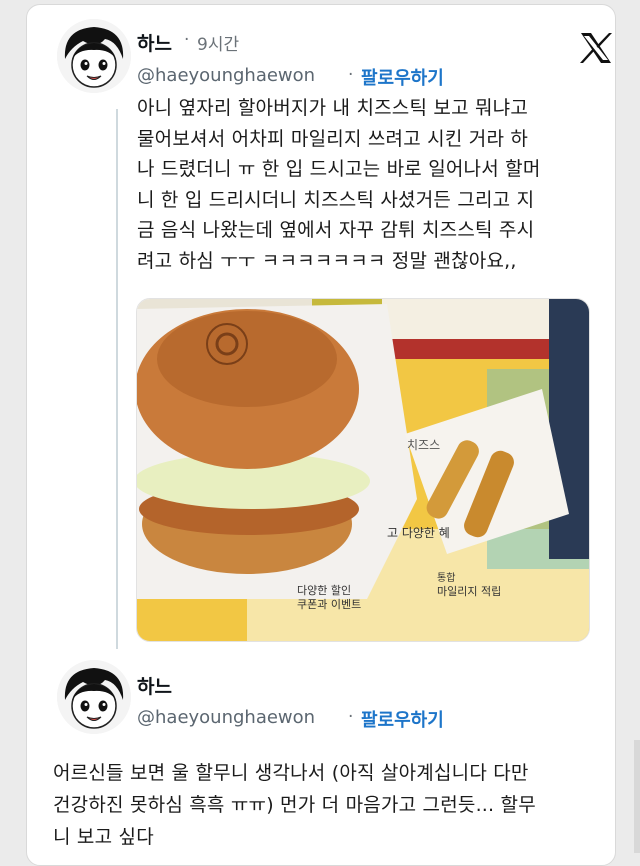  Describe the element at coordinates (226, 75) in the screenshot. I see `author-handle: @haeyounghaewon` at that location.